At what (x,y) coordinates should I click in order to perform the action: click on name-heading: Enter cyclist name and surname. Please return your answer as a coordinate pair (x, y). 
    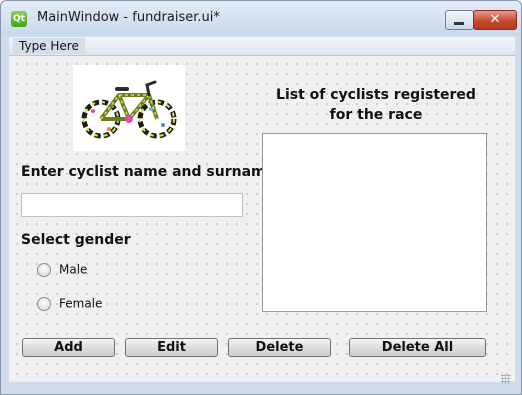
    Looking at the image, I should click on (148, 172).